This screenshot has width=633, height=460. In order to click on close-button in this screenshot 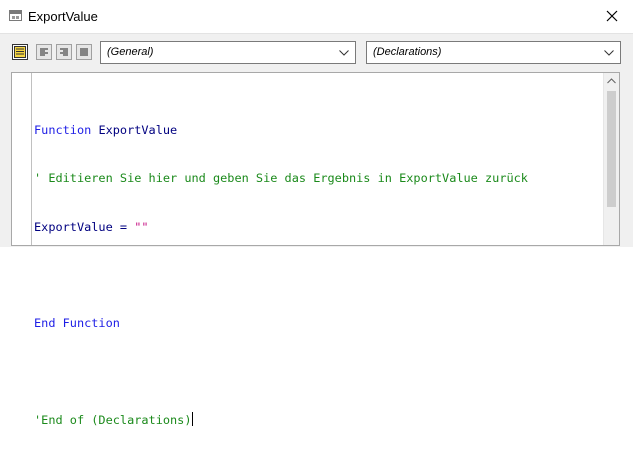, I will do `click(613, 16)`.